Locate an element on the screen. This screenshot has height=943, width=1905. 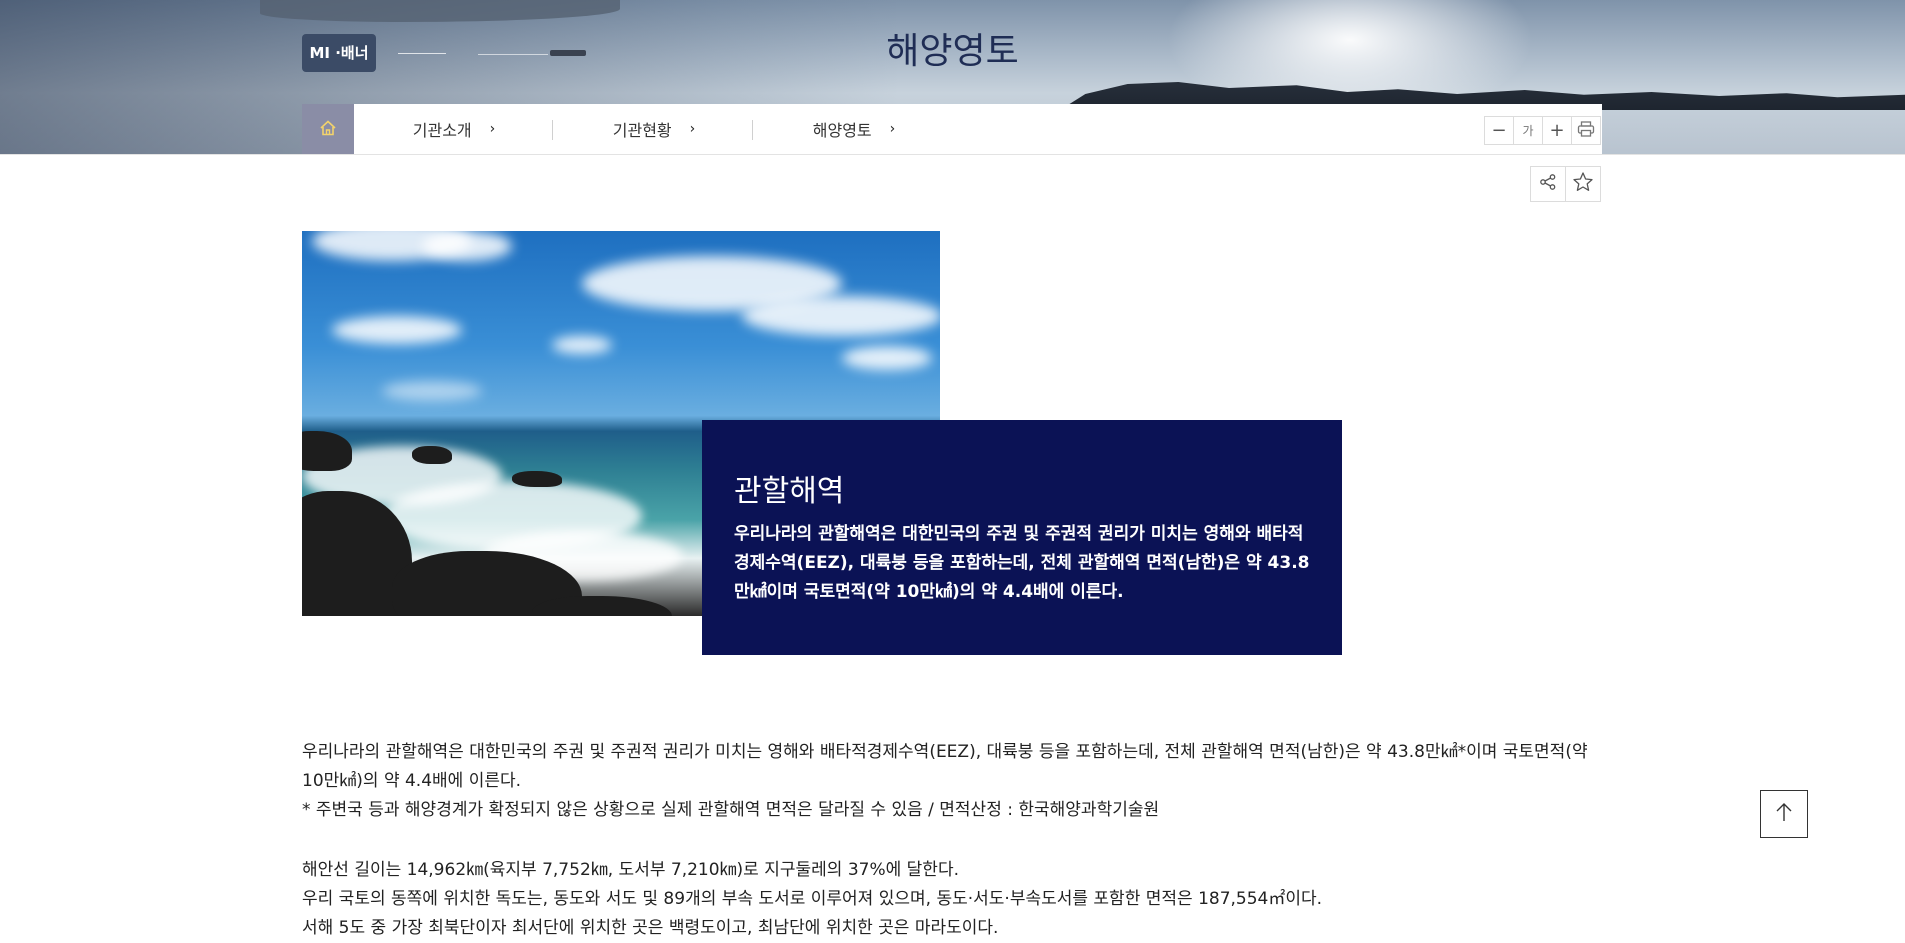
breadcrumb-nav: 기관소개 › 기관현황 › 해양영토 › − 가 + is located at coordinates (952, 129).